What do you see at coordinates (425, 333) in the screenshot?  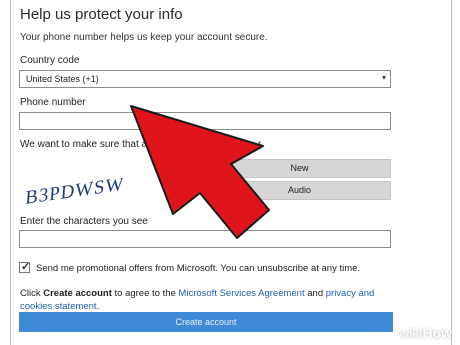 I see `wikihow-watermark: wikiHow` at bounding box center [425, 333].